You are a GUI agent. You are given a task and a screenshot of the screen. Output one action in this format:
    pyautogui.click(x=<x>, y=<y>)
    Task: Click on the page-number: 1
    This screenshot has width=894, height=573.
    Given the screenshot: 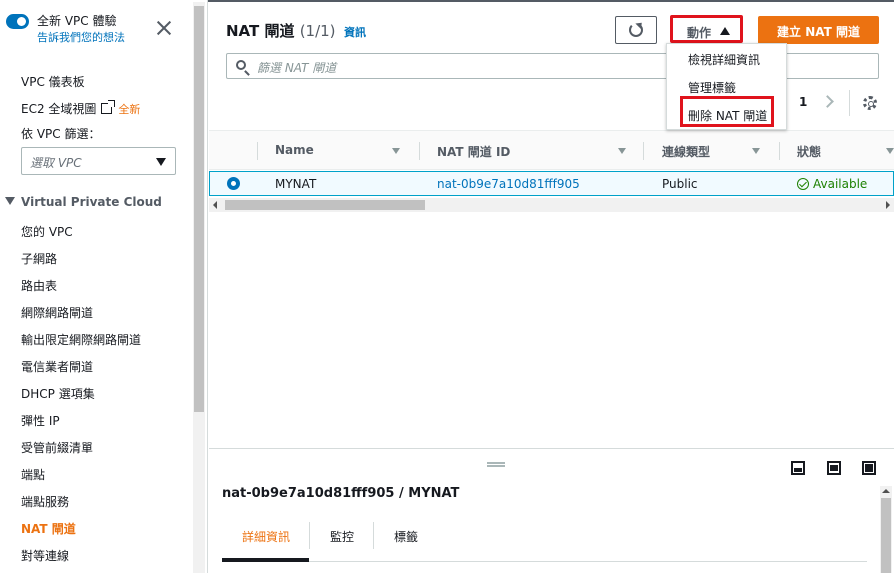 What is the action you would take?
    pyautogui.click(x=803, y=102)
    